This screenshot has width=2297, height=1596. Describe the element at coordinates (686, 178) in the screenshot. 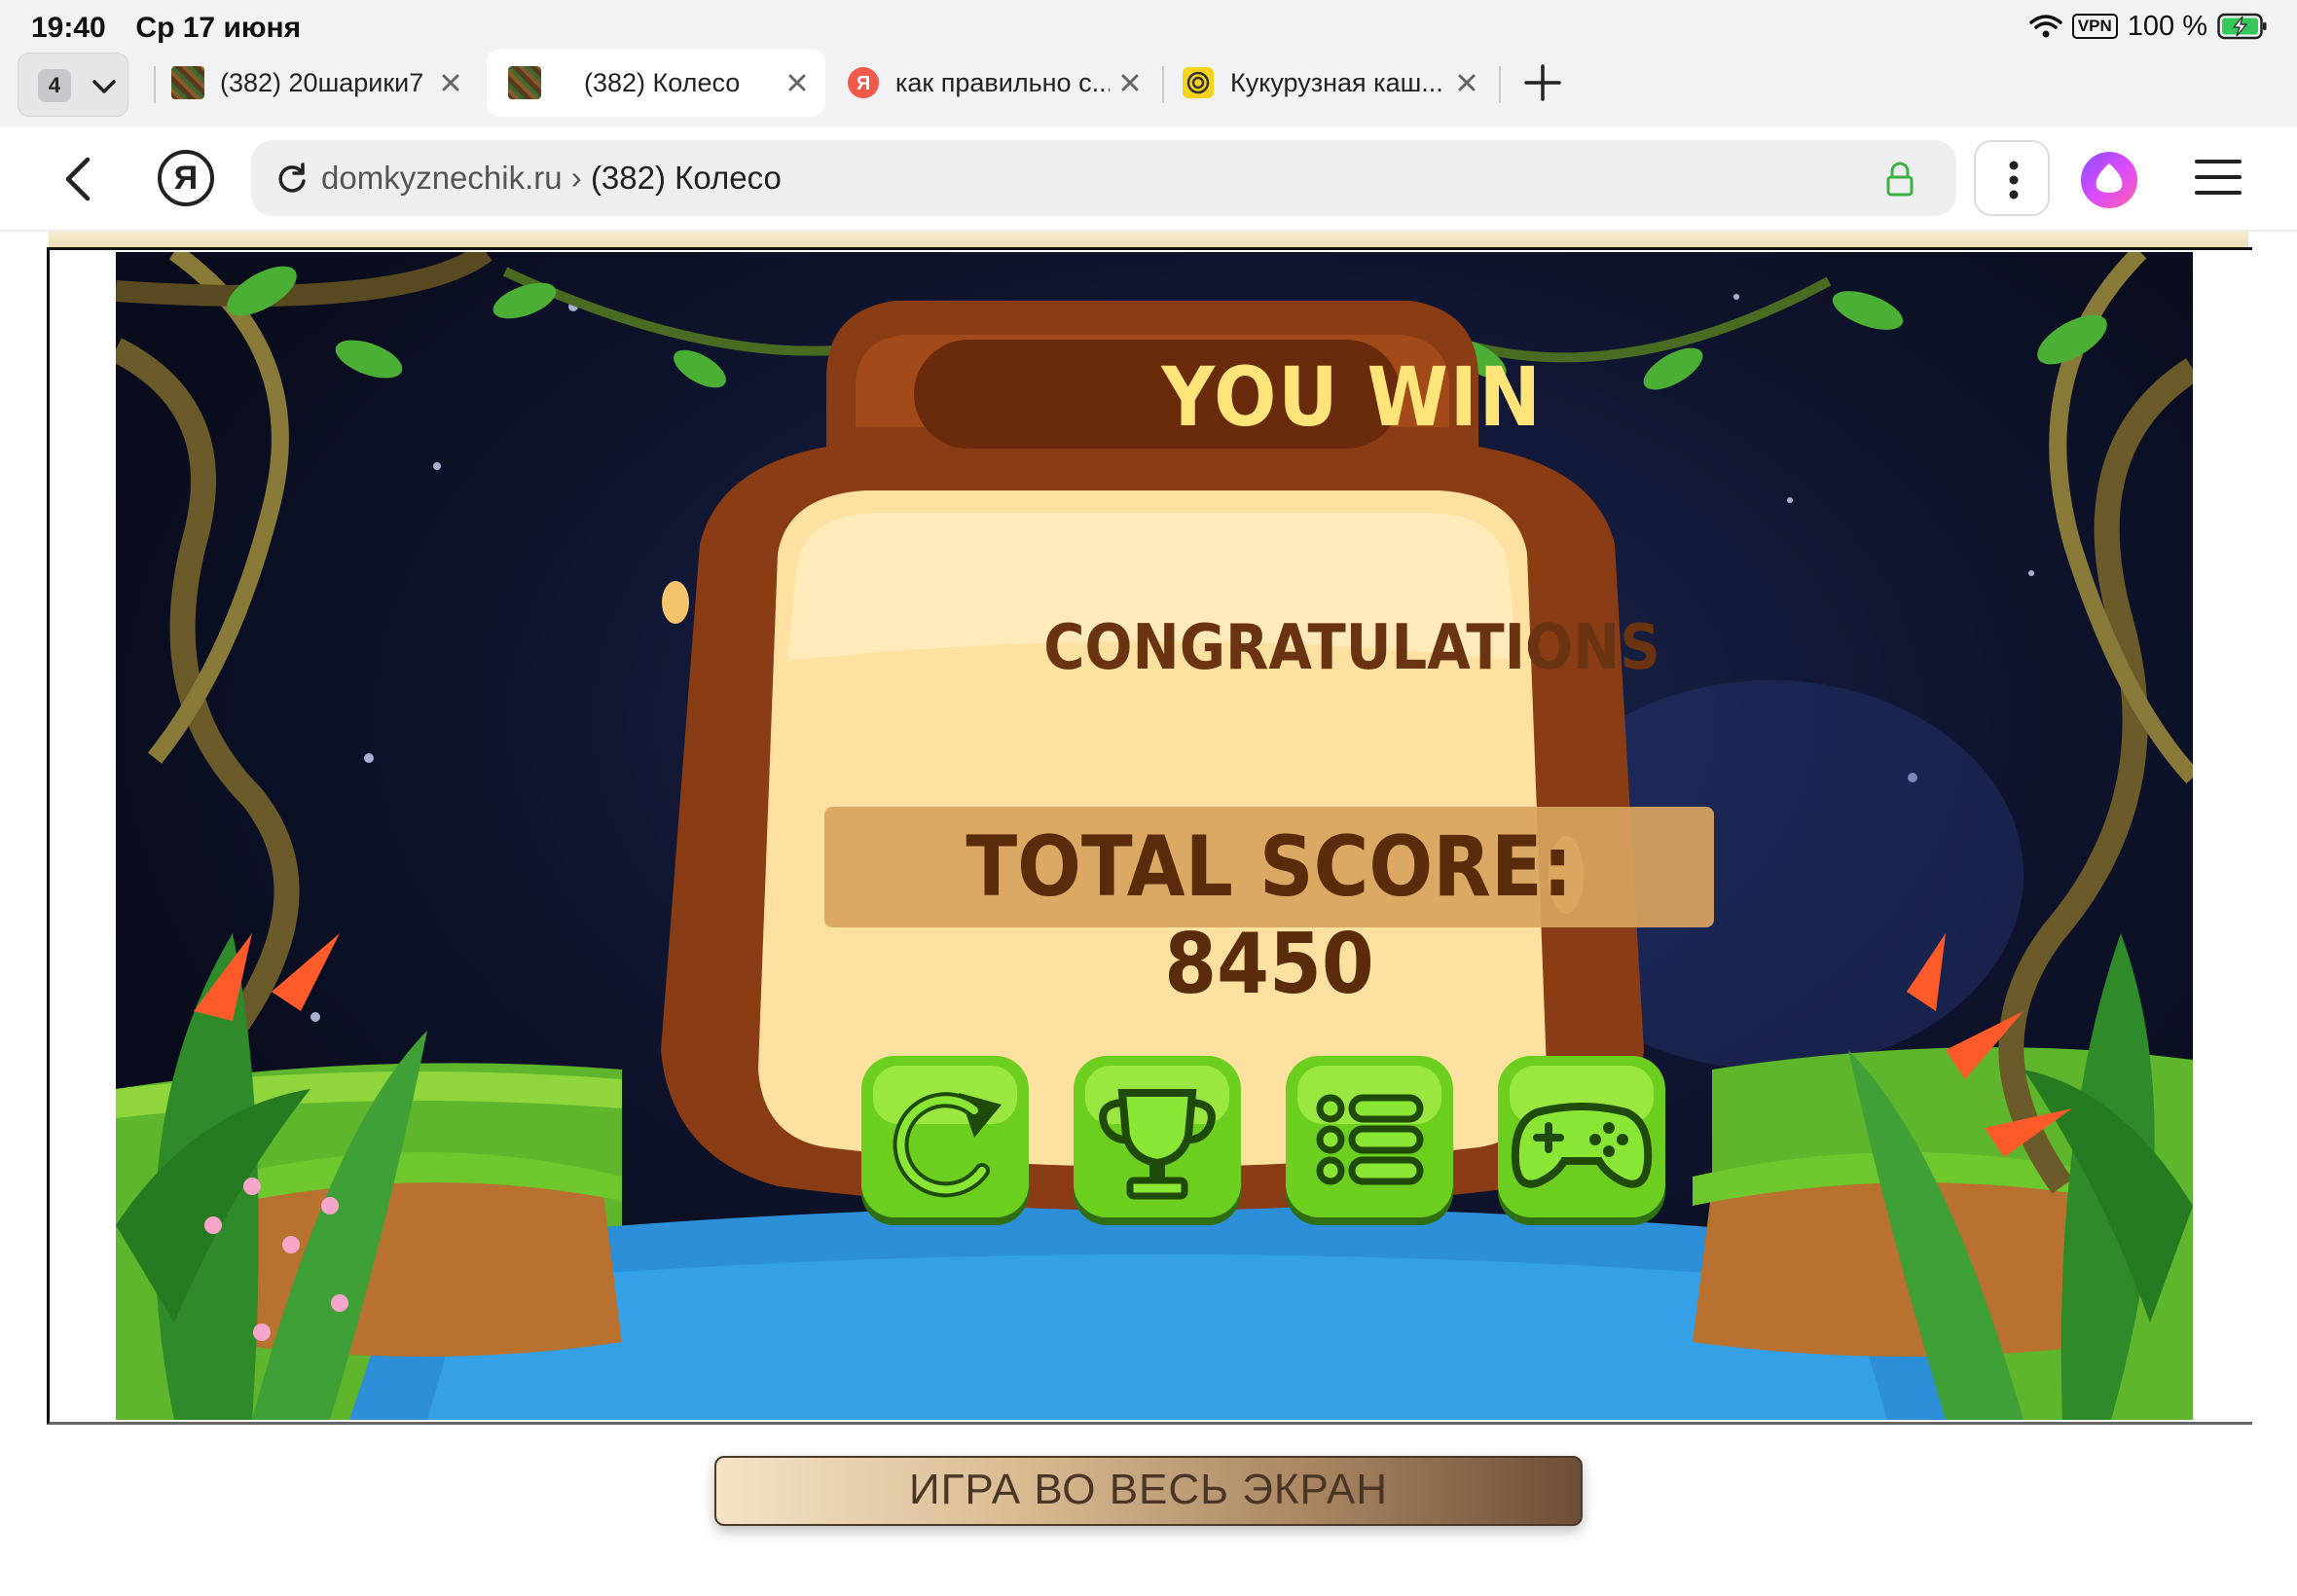

I see `url-page-title: (382) Колесо` at that location.